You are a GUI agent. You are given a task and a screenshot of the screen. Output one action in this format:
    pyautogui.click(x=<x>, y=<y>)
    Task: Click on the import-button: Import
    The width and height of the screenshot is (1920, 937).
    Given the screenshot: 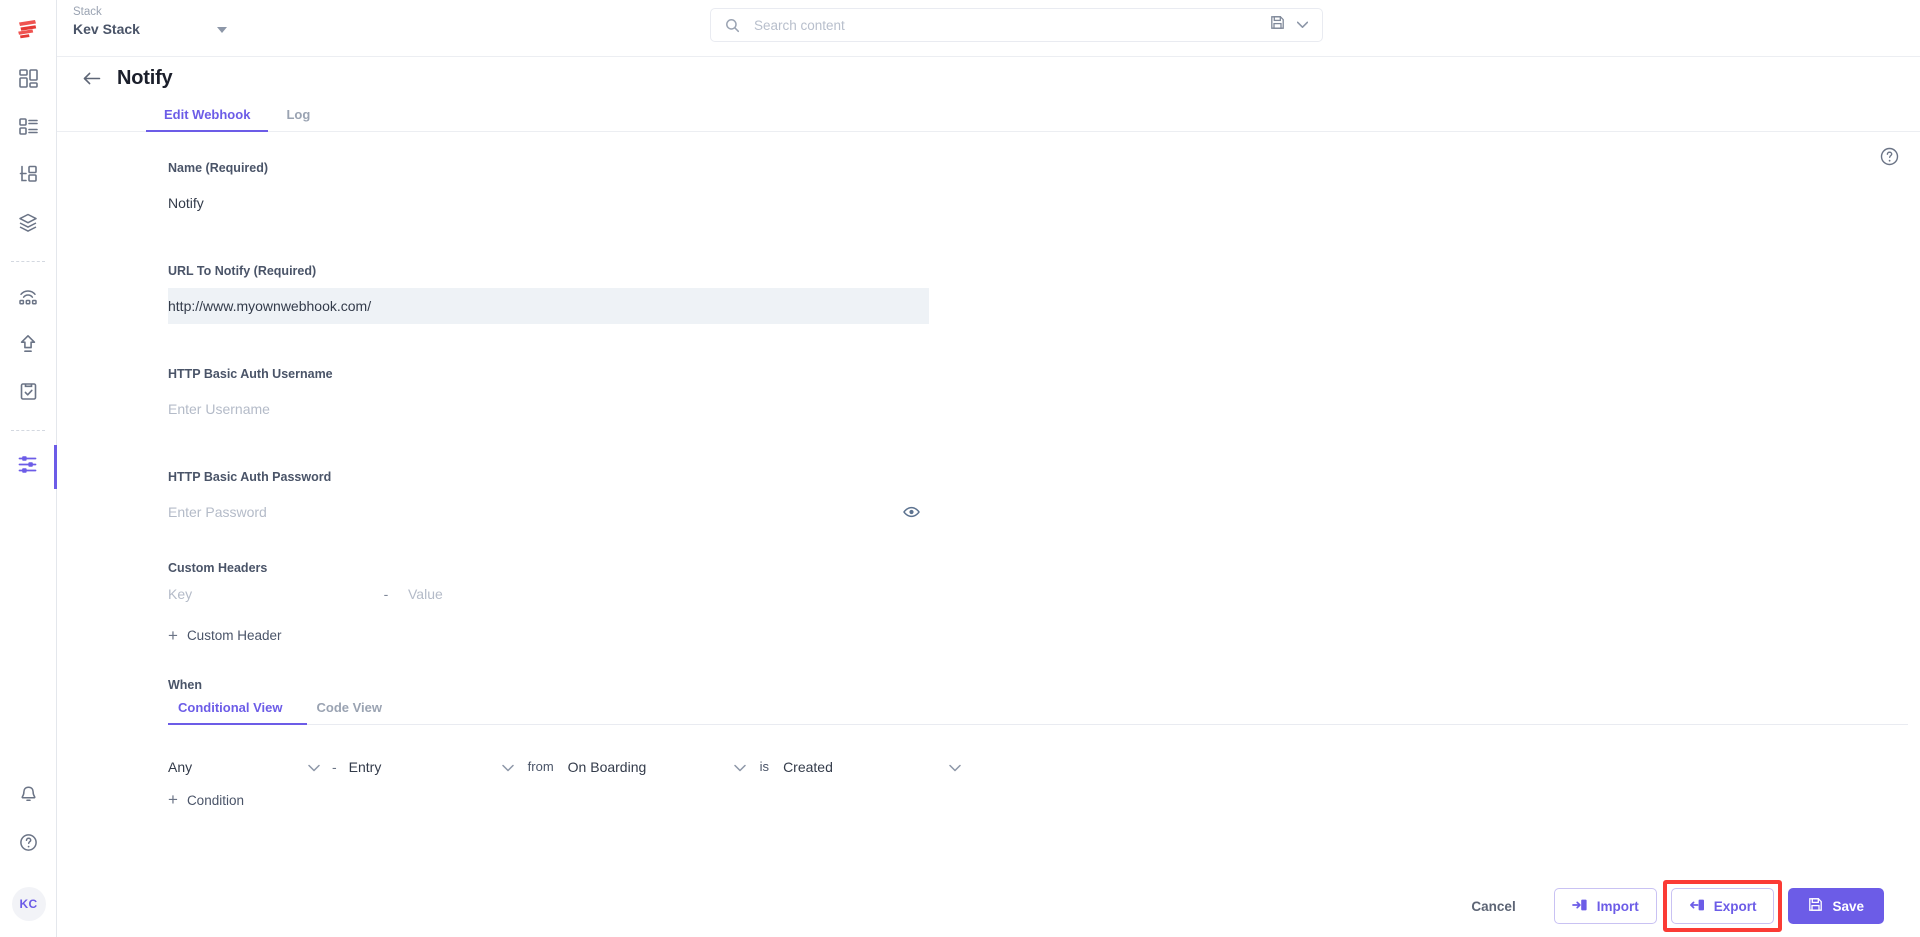 What is the action you would take?
    pyautogui.click(x=1605, y=906)
    